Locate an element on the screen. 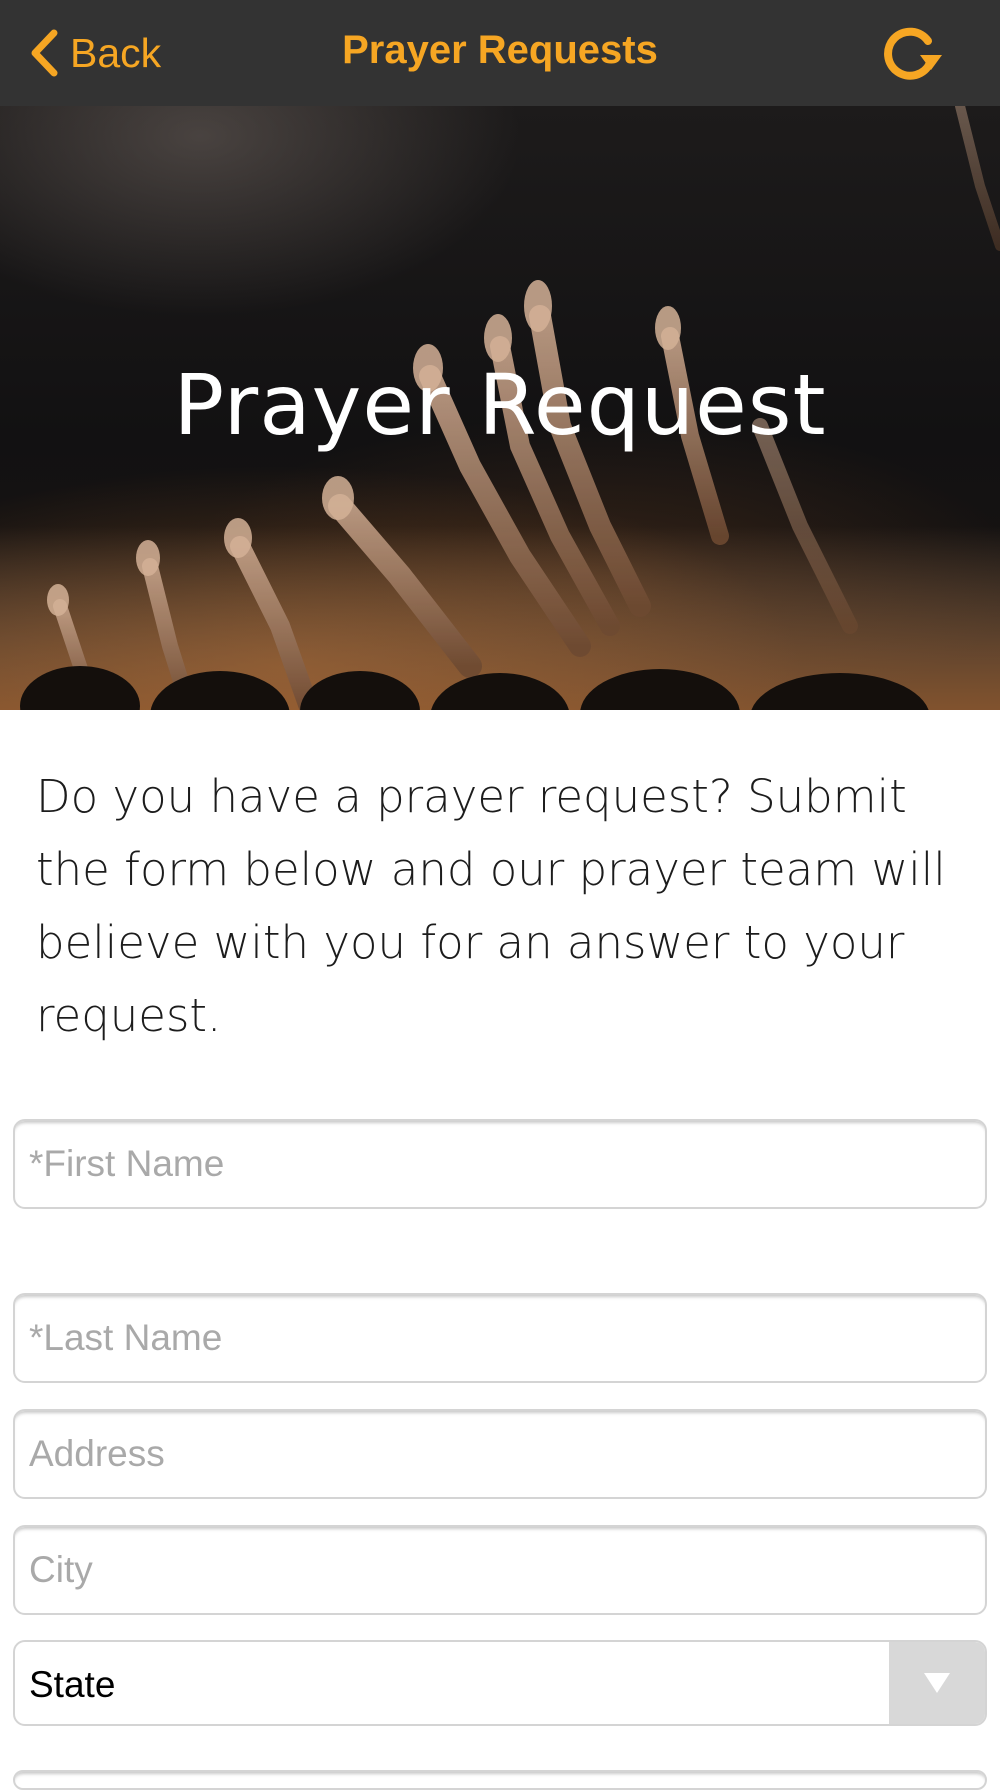 The height and width of the screenshot is (1790, 1000). state-select: State is located at coordinates (500, 1683).